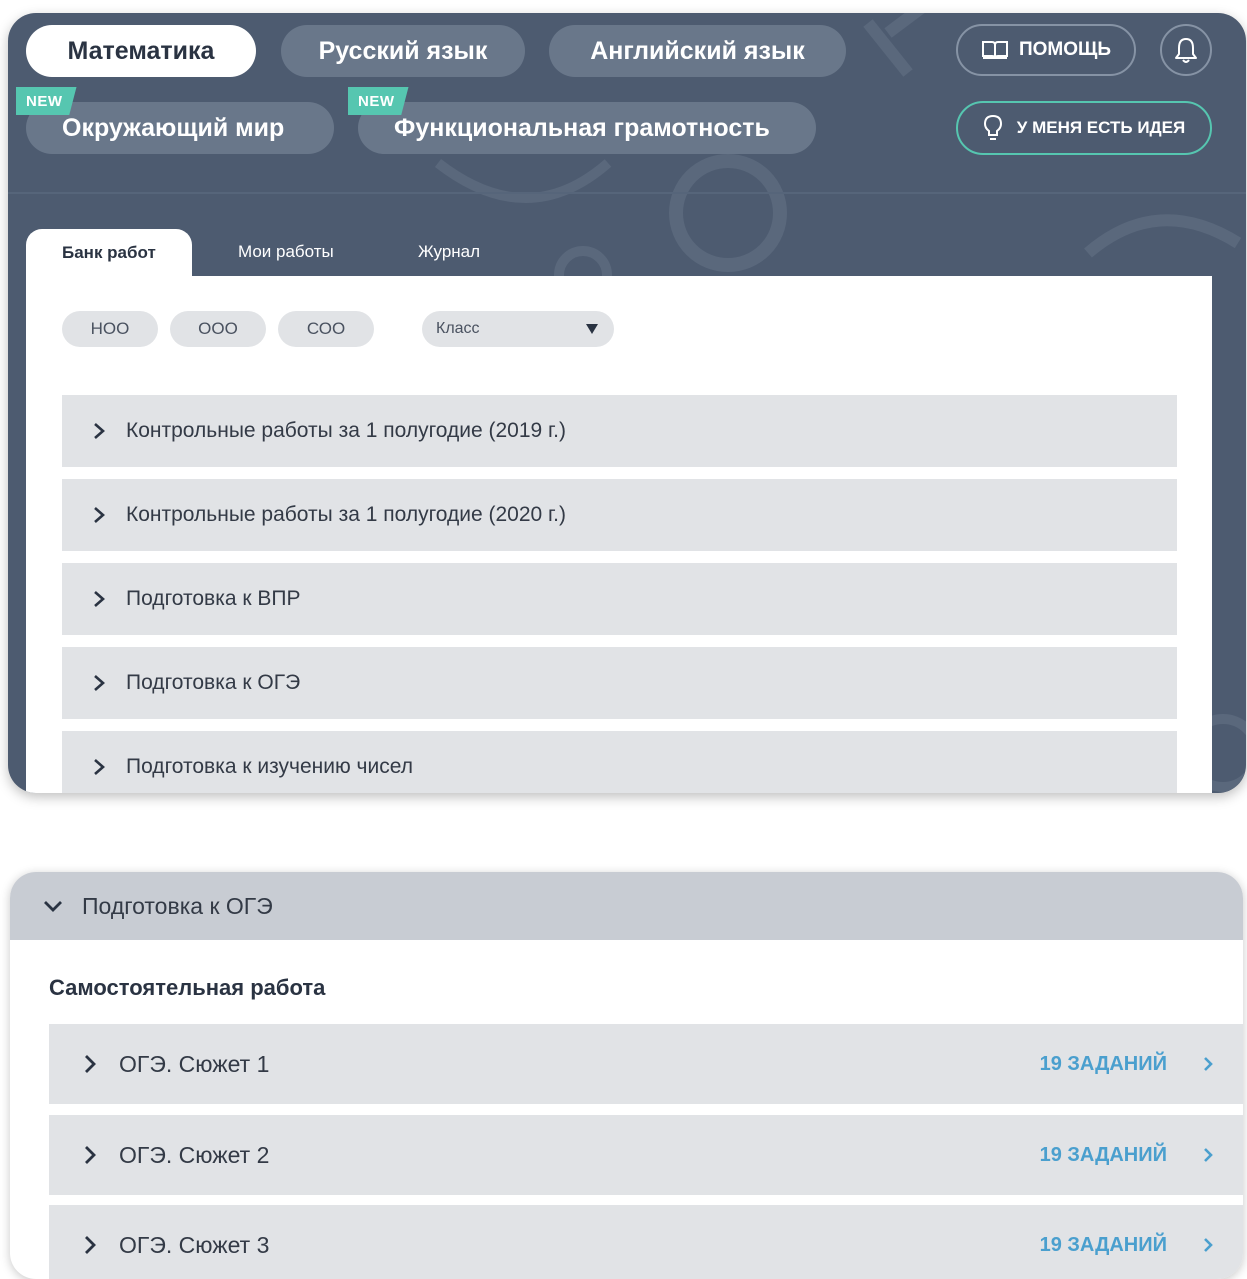 The image size is (1247, 1279). Describe the element at coordinates (992, 127) in the screenshot. I see `lightbulb-icon` at that location.